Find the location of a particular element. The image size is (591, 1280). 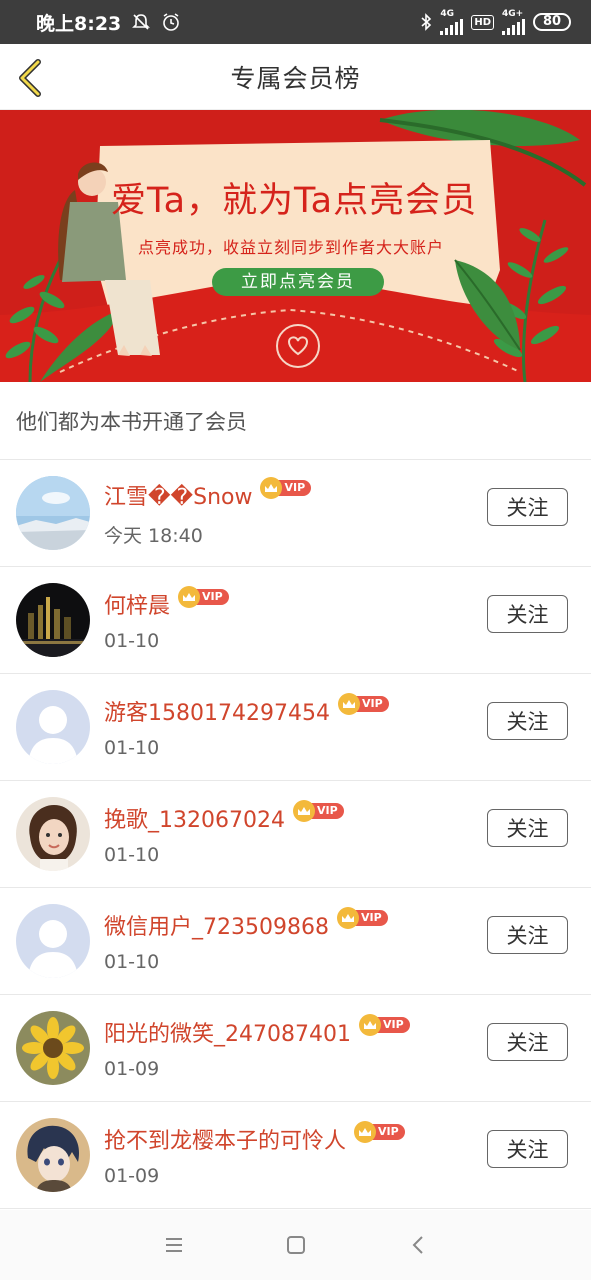

back-chevron-icon is located at coordinates (417, 1245).